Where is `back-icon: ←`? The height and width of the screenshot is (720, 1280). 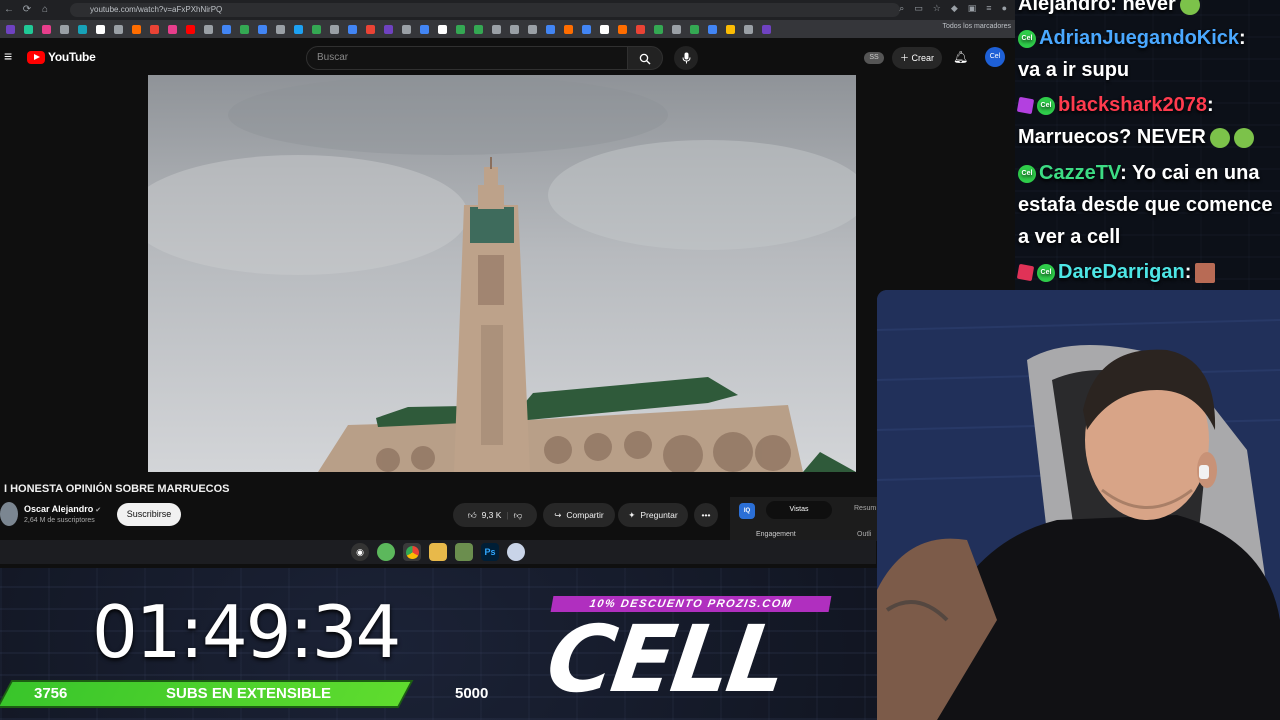 back-icon: ← is located at coordinates (9, 10).